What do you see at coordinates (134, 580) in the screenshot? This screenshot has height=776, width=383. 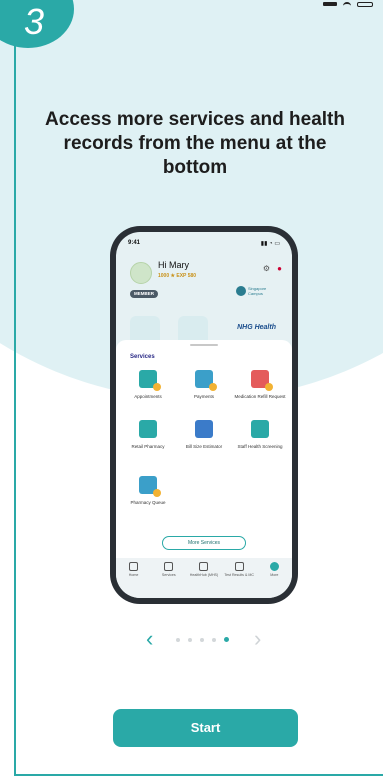 I see `tab-home: Home` at bounding box center [134, 580].